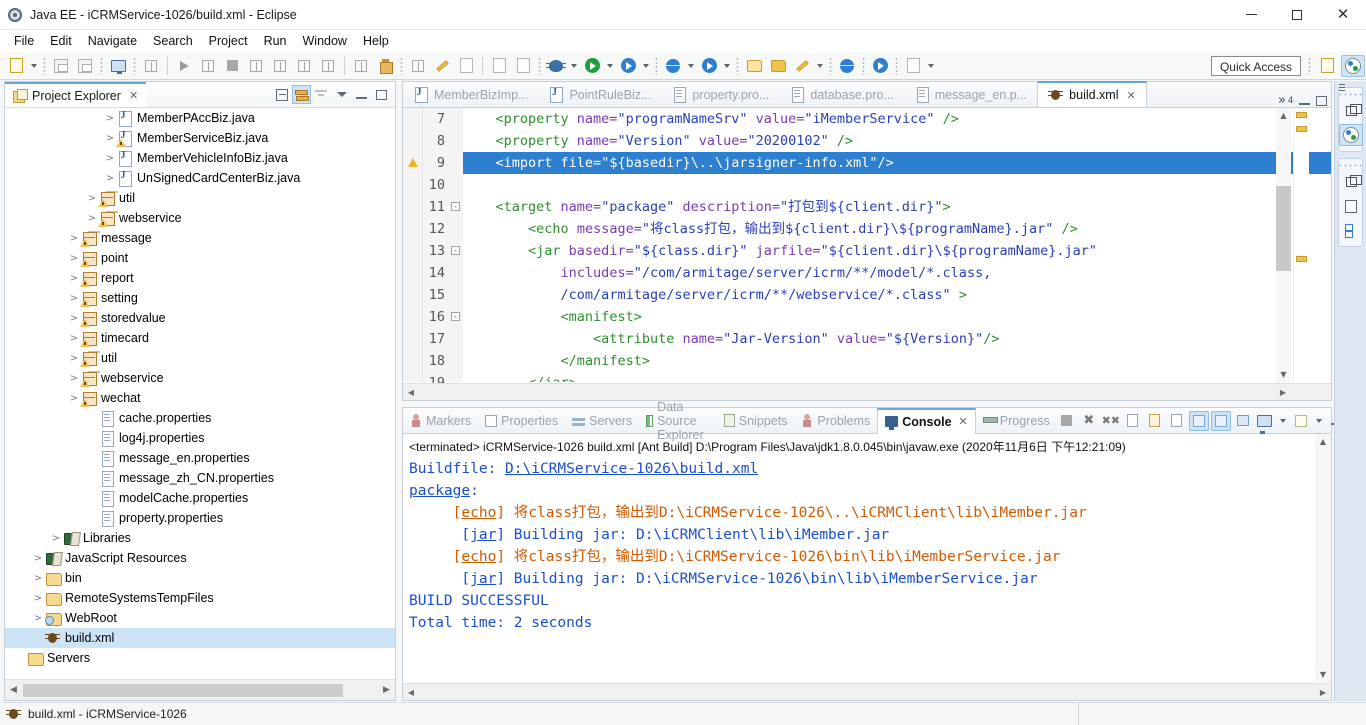  I want to click on scroll-thumb, so click(1283, 228).